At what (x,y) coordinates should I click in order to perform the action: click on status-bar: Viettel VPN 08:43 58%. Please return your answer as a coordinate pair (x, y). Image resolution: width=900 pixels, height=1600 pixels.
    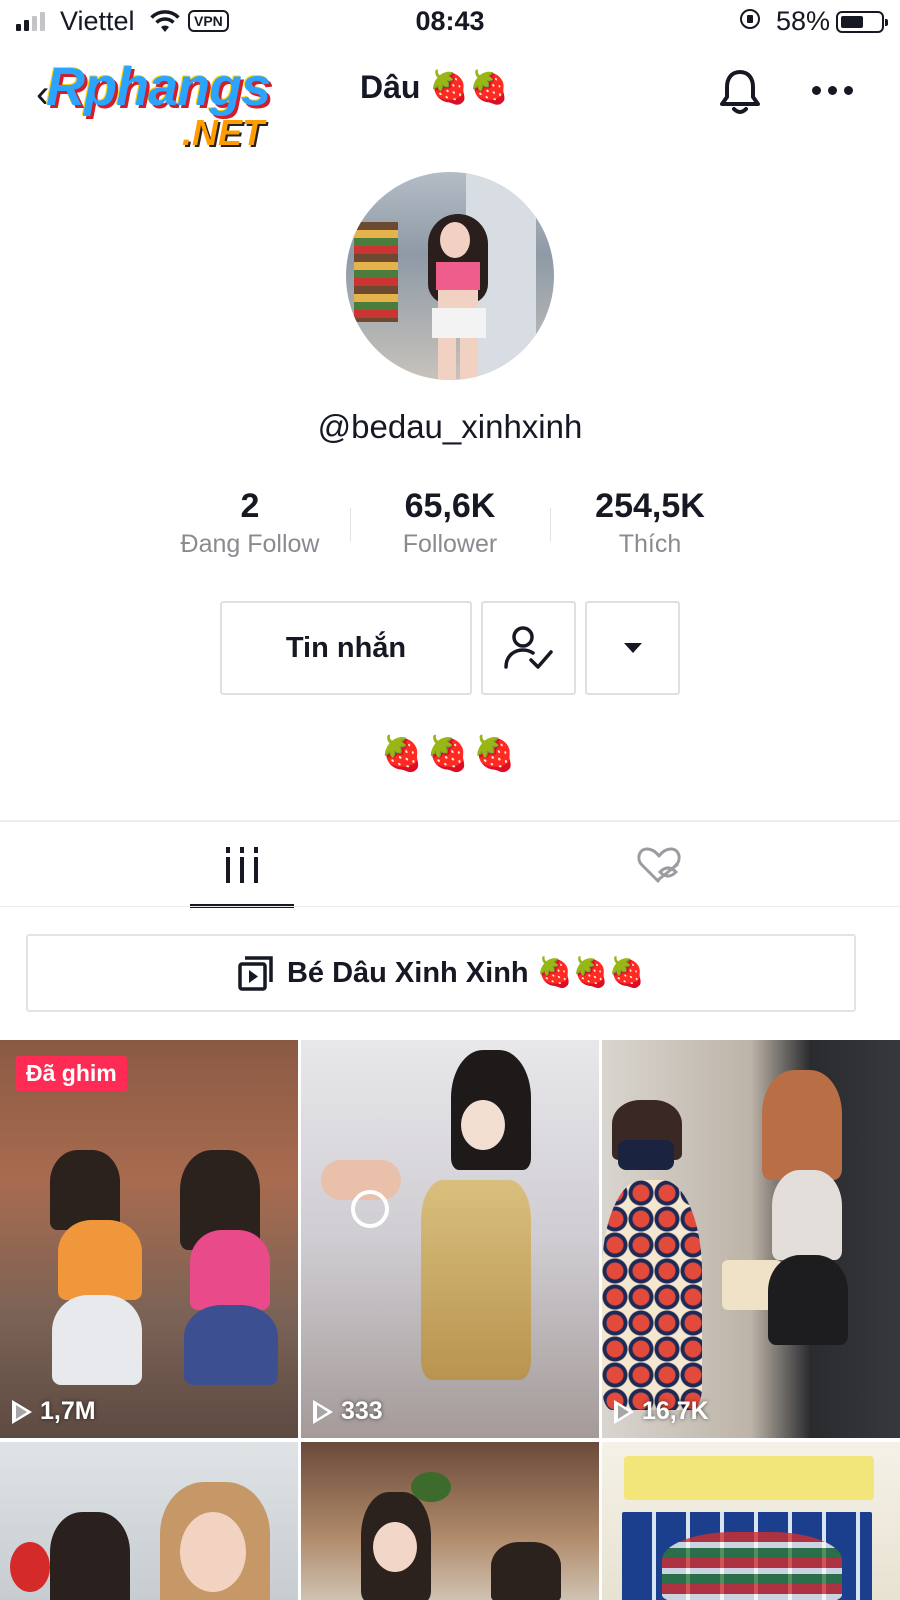
    Looking at the image, I should click on (450, 22).